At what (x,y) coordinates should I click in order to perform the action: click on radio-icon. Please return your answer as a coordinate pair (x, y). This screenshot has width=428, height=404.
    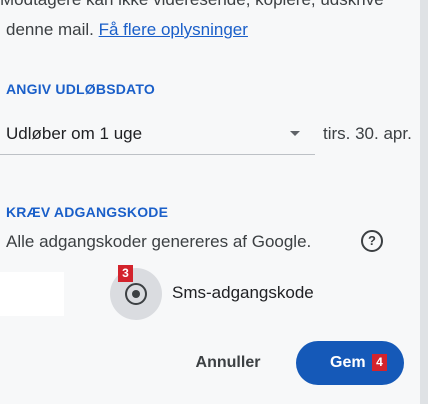
    Looking at the image, I should click on (136, 294).